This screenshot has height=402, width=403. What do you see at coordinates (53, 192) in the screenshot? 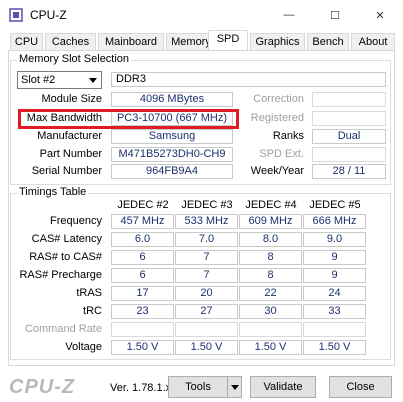
I see `timings-table-title: Timings Table` at bounding box center [53, 192].